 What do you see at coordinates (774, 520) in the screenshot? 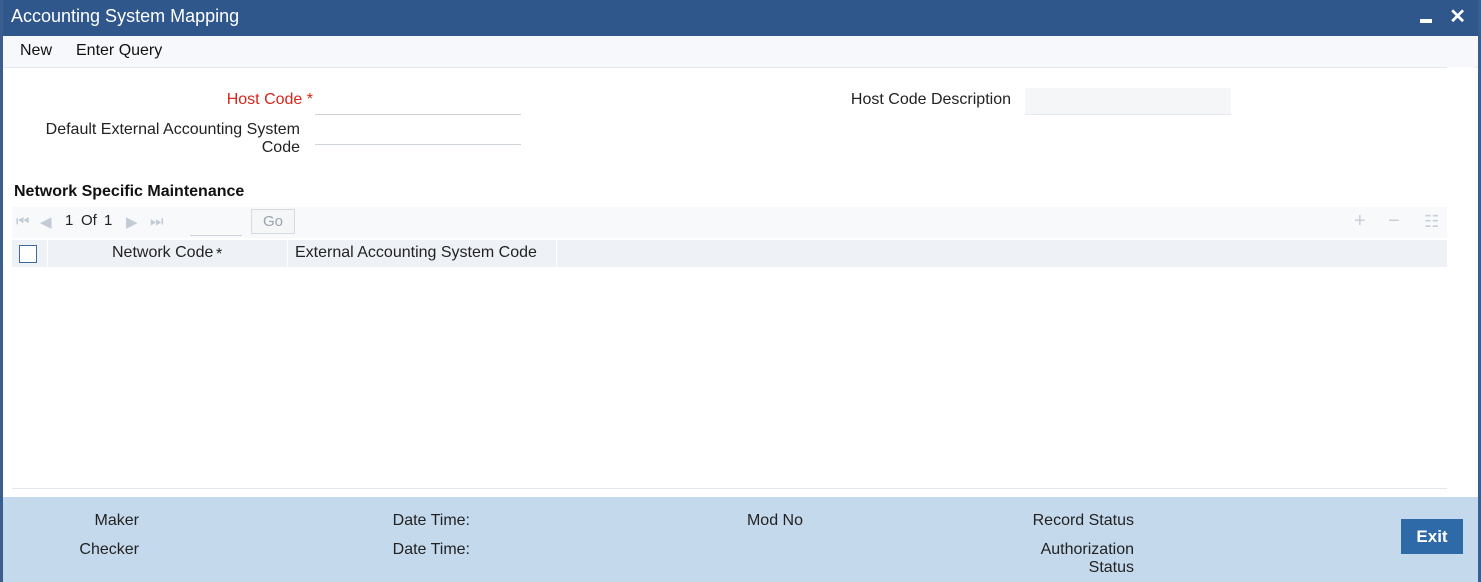
I see `mod-no-label: Mod No` at bounding box center [774, 520].